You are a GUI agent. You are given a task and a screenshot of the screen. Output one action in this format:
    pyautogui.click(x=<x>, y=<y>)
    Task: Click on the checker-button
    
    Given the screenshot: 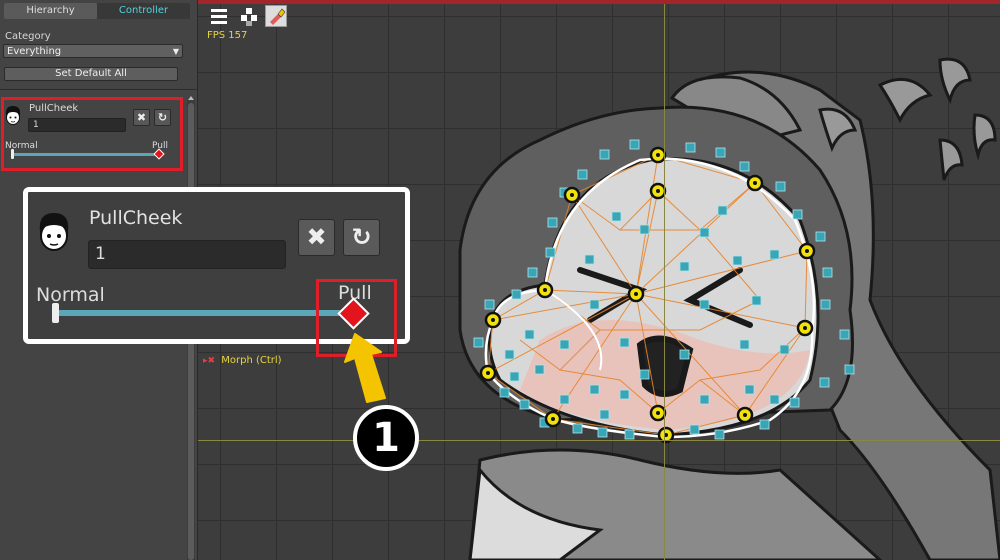 What is the action you would take?
    pyautogui.click(x=249, y=16)
    